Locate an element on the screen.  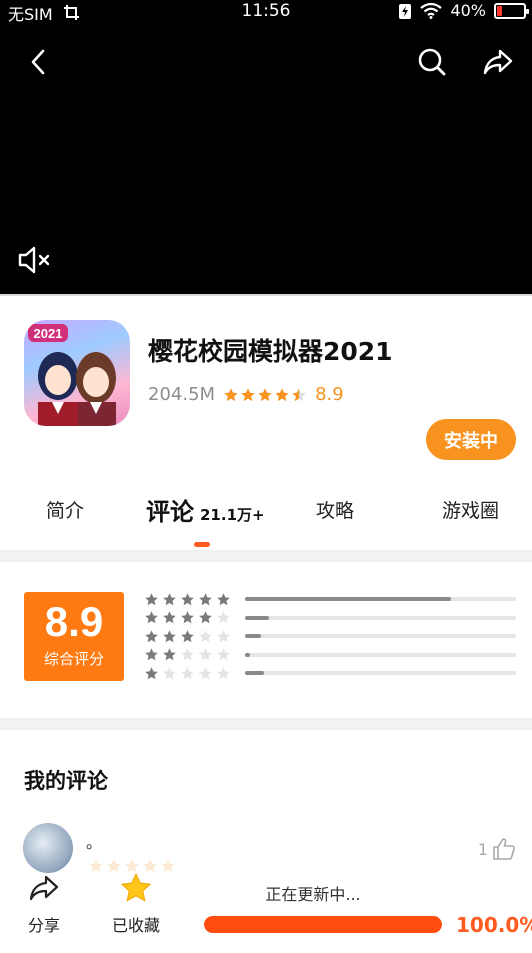
share-label: 分享 is located at coordinates (43, 925).